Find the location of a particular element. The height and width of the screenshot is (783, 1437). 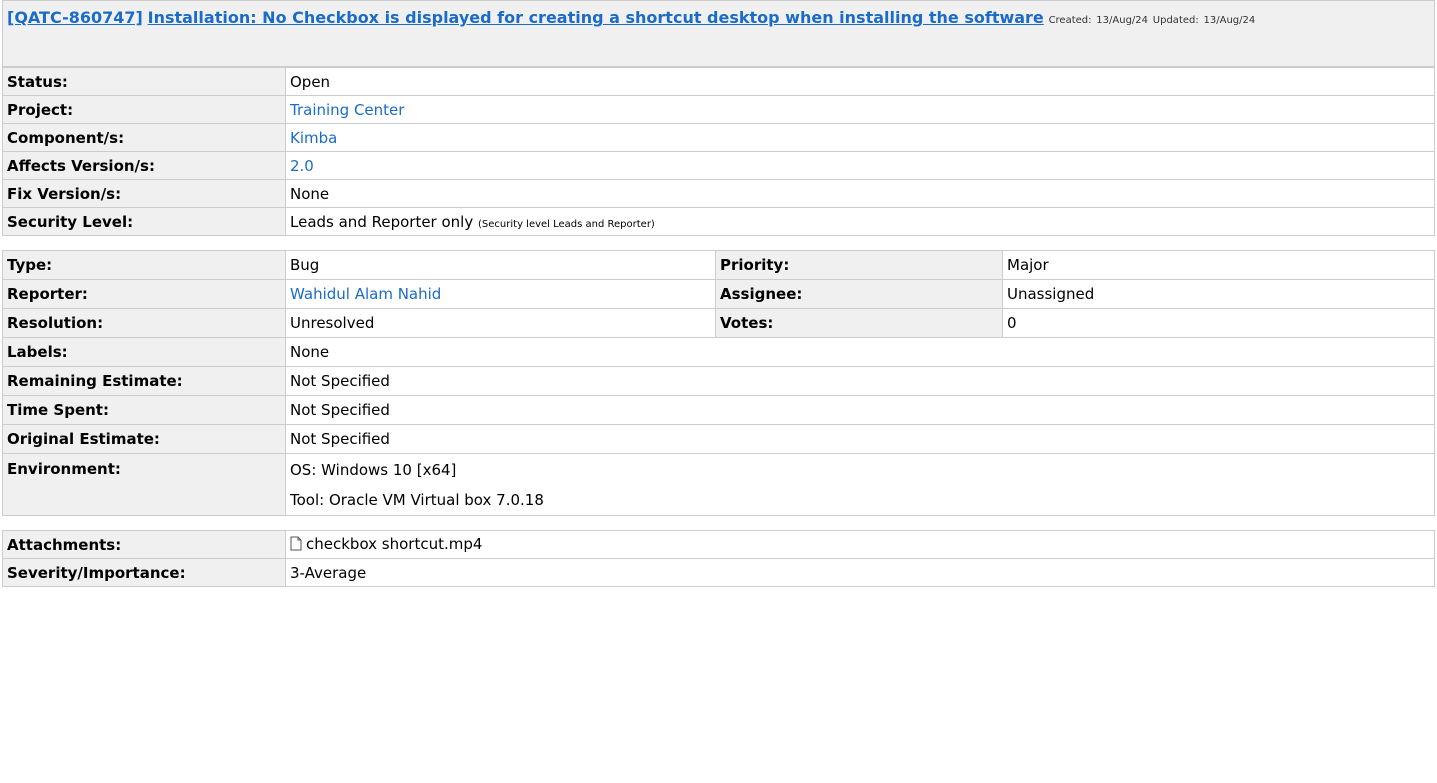

time-spent-label: Time Spent: is located at coordinates (144, 410).